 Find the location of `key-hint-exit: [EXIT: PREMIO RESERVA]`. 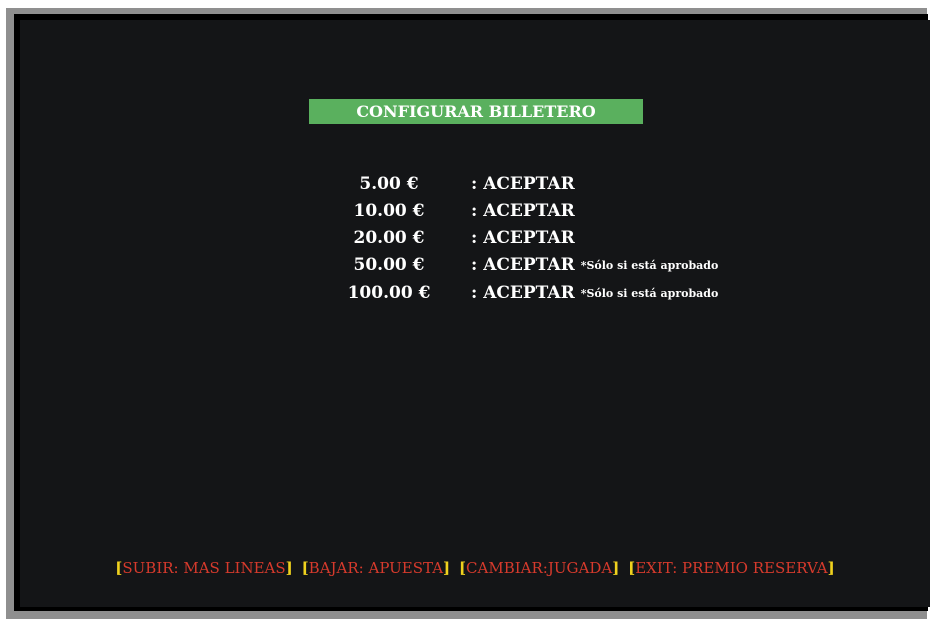

key-hint-exit: [EXIT: PREMIO RESERVA] is located at coordinates (731, 568).